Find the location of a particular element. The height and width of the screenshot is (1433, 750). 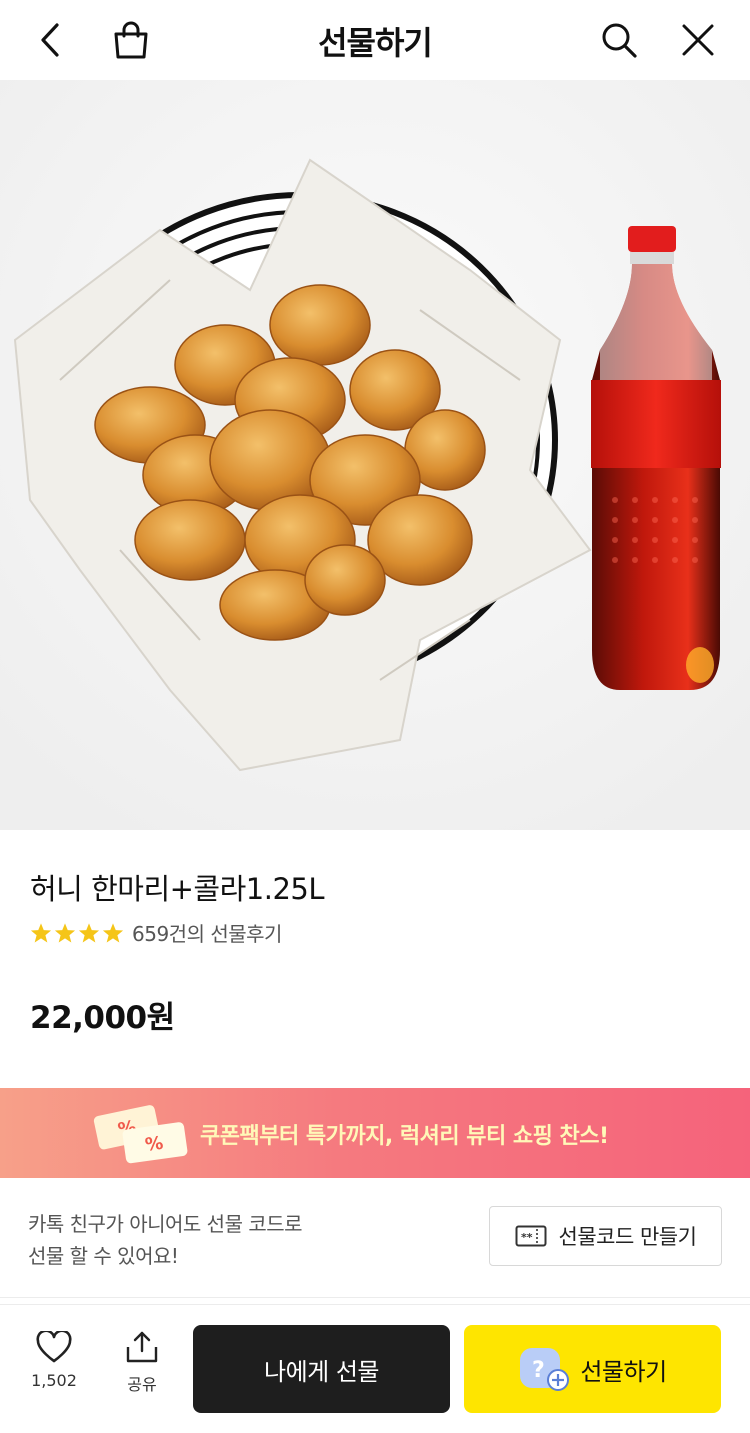

gift-code-line-2: 선물 할 수 있어요! is located at coordinates (103, 1256).